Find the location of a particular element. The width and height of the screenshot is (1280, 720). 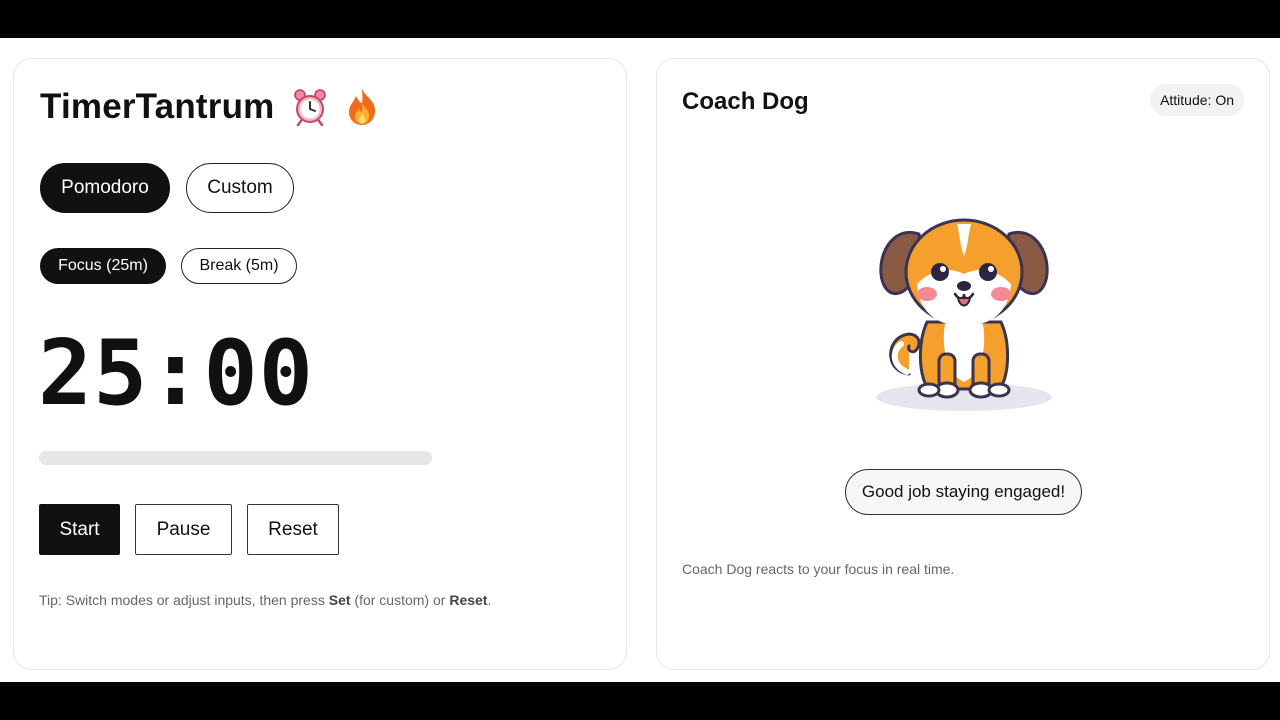

coach-dog-illustration is located at coordinates (964, 311).